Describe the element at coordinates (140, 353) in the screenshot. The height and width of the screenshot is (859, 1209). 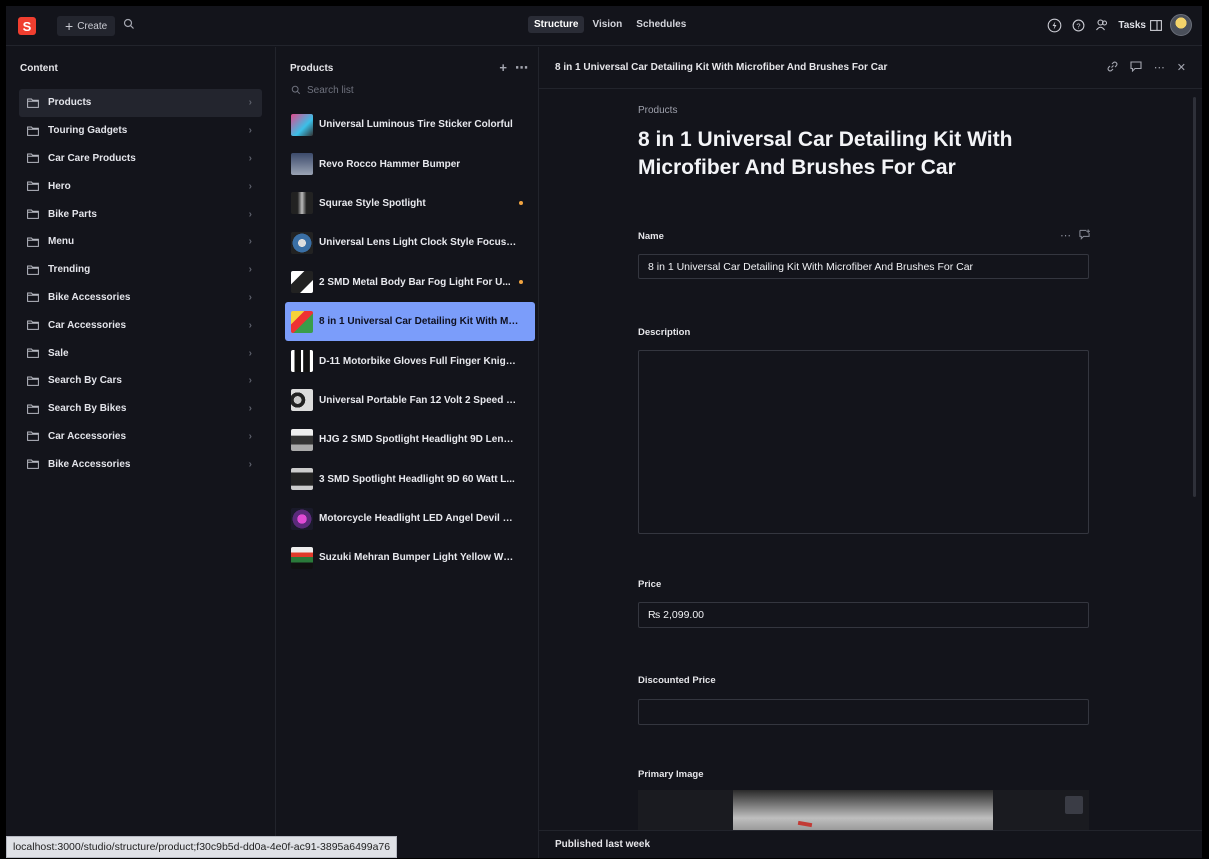
I see `content-item-sale: Sale ›` at that location.